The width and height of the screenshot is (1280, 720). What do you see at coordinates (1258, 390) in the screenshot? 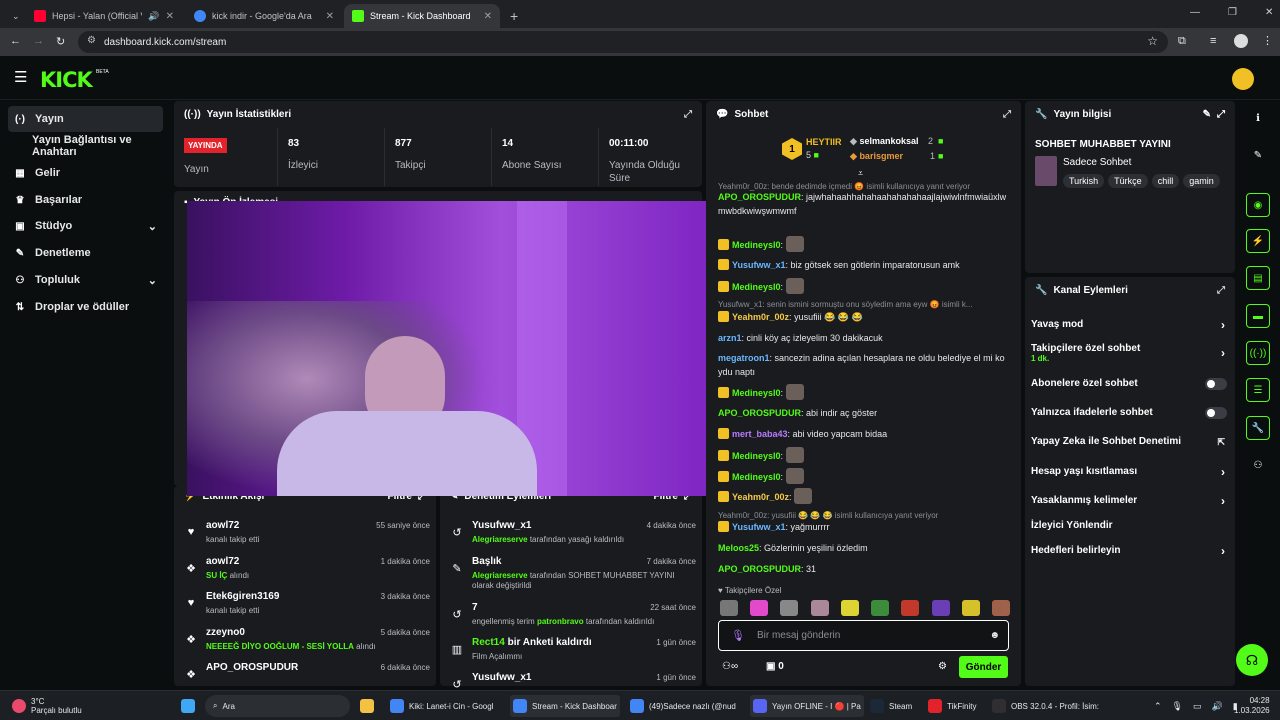
I see `moderation-icon: ☰` at bounding box center [1258, 390].